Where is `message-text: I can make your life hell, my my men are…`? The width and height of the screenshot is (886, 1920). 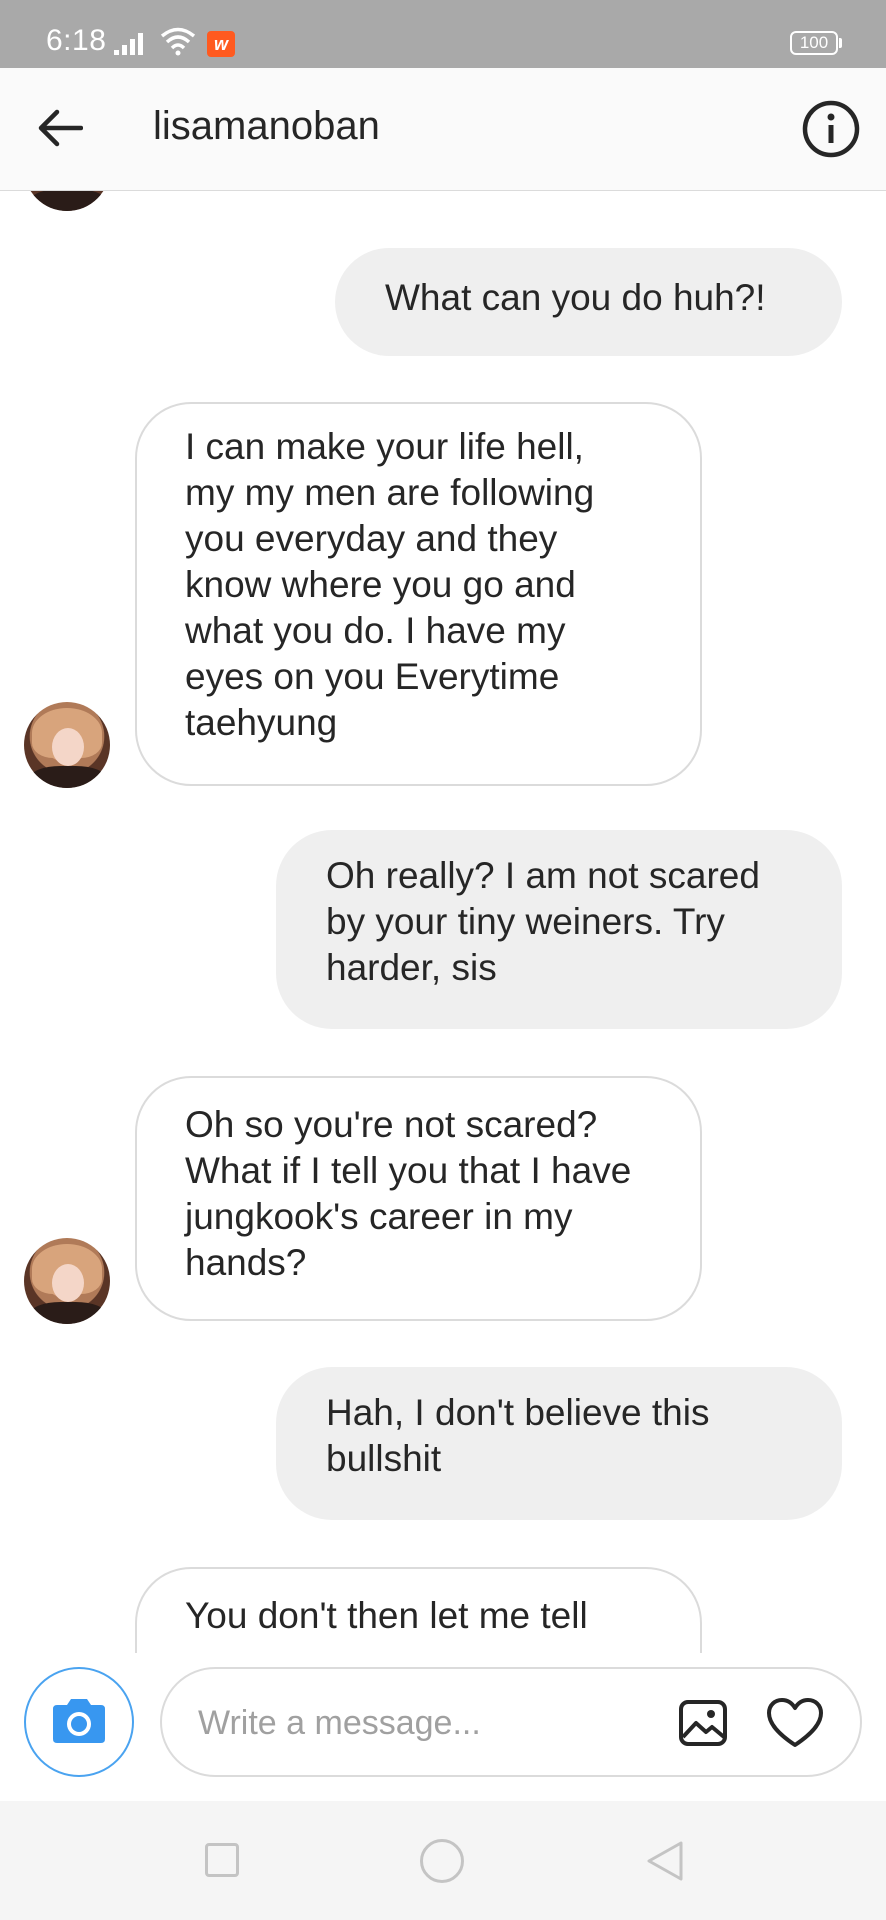 message-text: I can make your life hell, my my men are… is located at coordinates (390, 584).